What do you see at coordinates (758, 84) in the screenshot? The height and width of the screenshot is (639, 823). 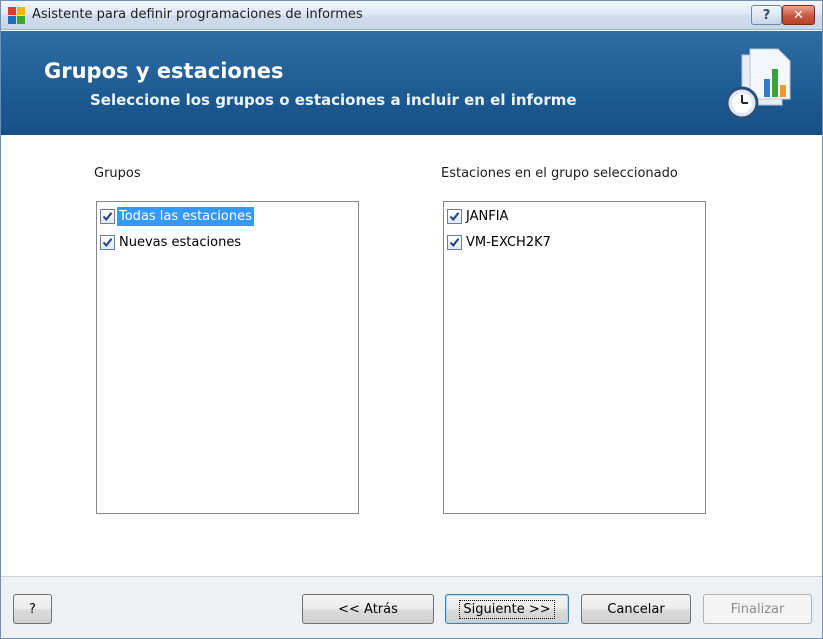 I see `report-schedule-icon` at bounding box center [758, 84].